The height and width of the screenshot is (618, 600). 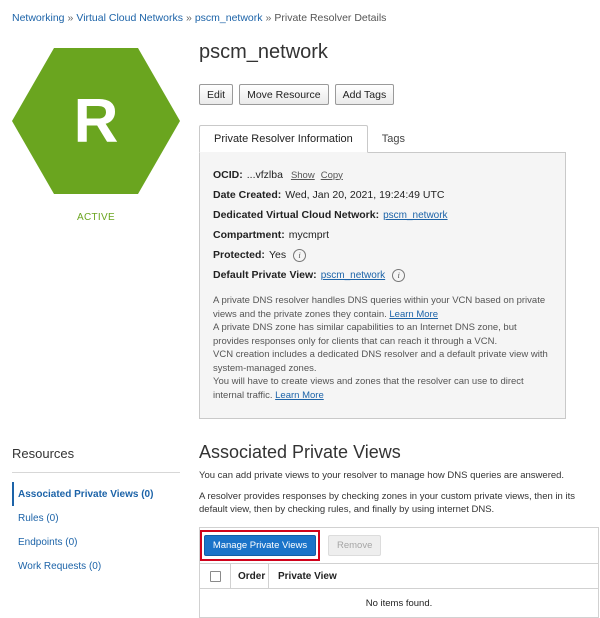 I want to click on date-created-value: Wed, Jan 20, 2021, 19:24:49 UTC, so click(x=365, y=195).